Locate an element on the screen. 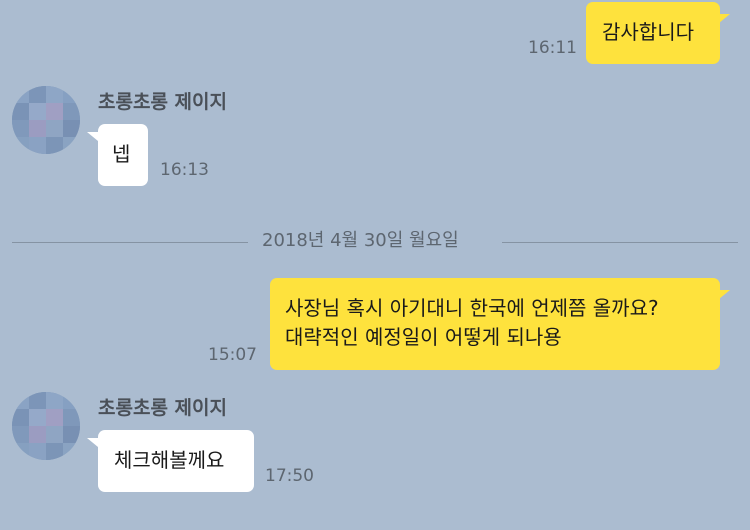  message-timestamp: 16:11 is located at coordinates (552, 48).